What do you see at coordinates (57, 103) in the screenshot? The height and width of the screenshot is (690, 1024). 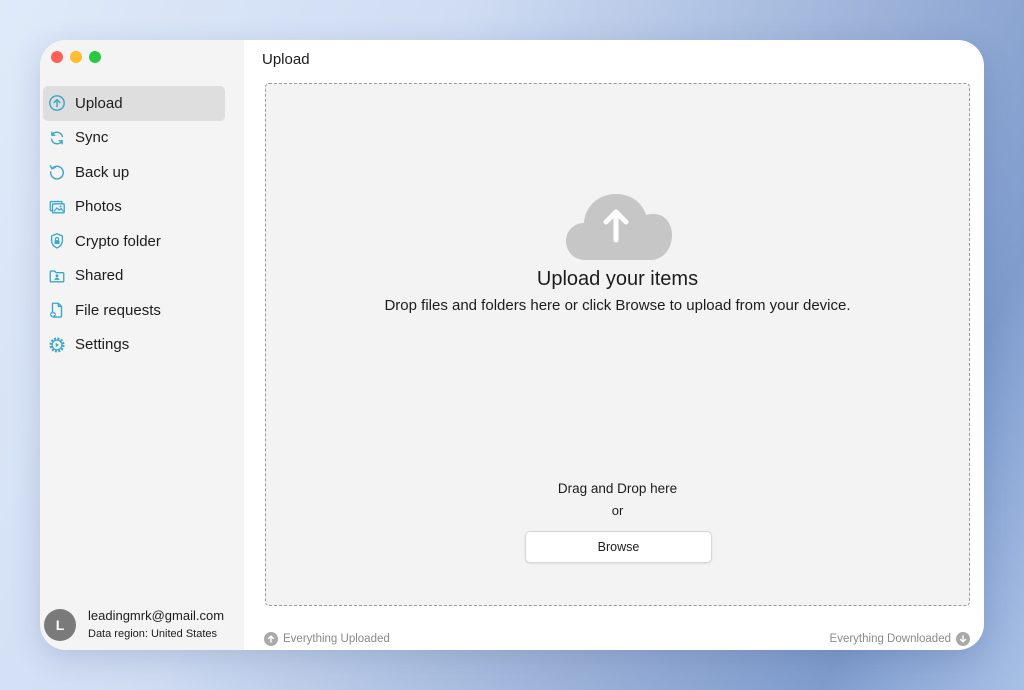 I see `upload-icon` at bounding box center [57, 103].